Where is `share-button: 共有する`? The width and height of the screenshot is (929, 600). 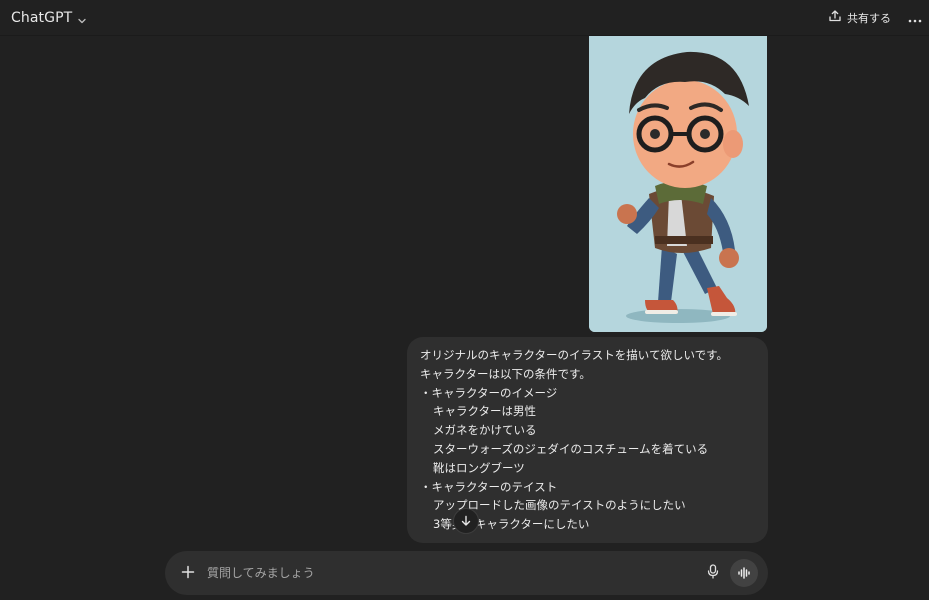 share-button: 共有する is located at coordinates (859, 17).